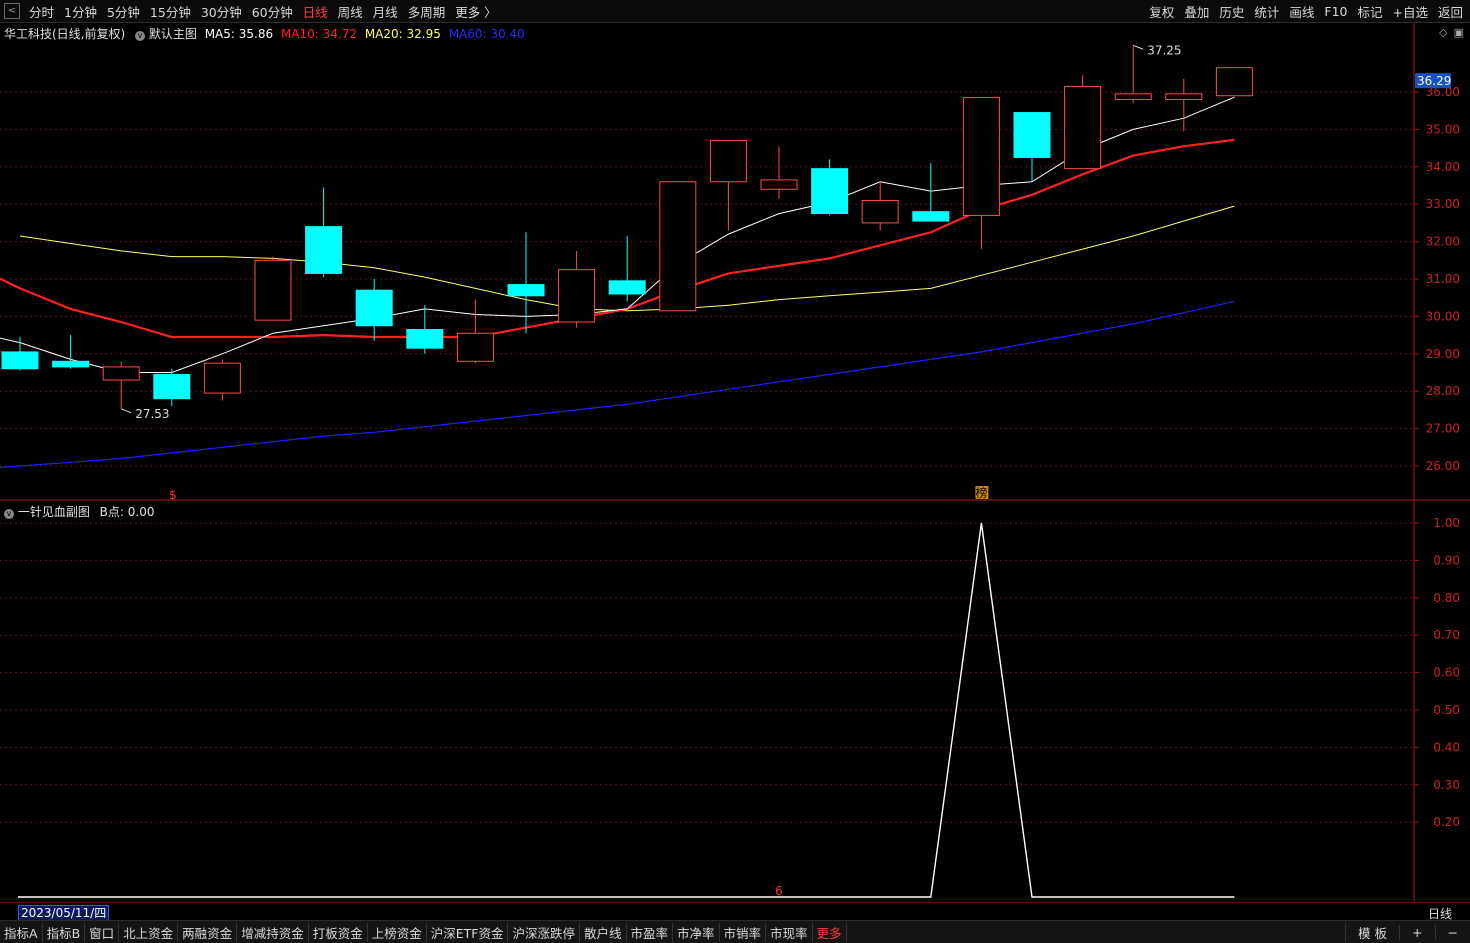 The height and width of the screenshot is (943, 1470). I want to click on period-tab-7: 周线, so click(350, 11).